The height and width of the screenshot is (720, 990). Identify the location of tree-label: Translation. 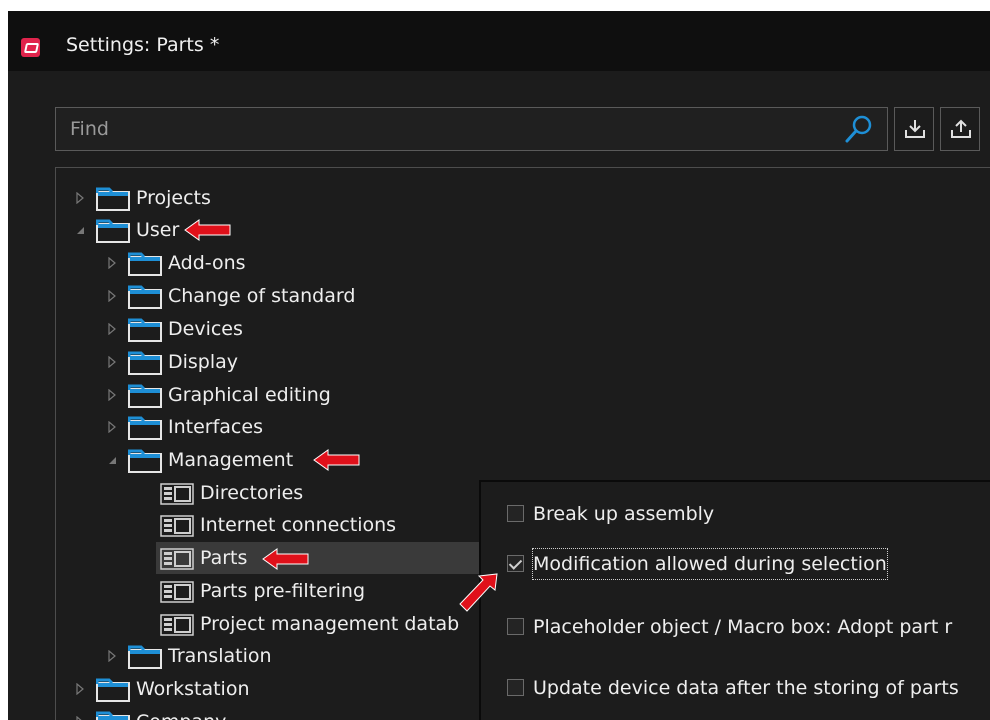
(220, 656).